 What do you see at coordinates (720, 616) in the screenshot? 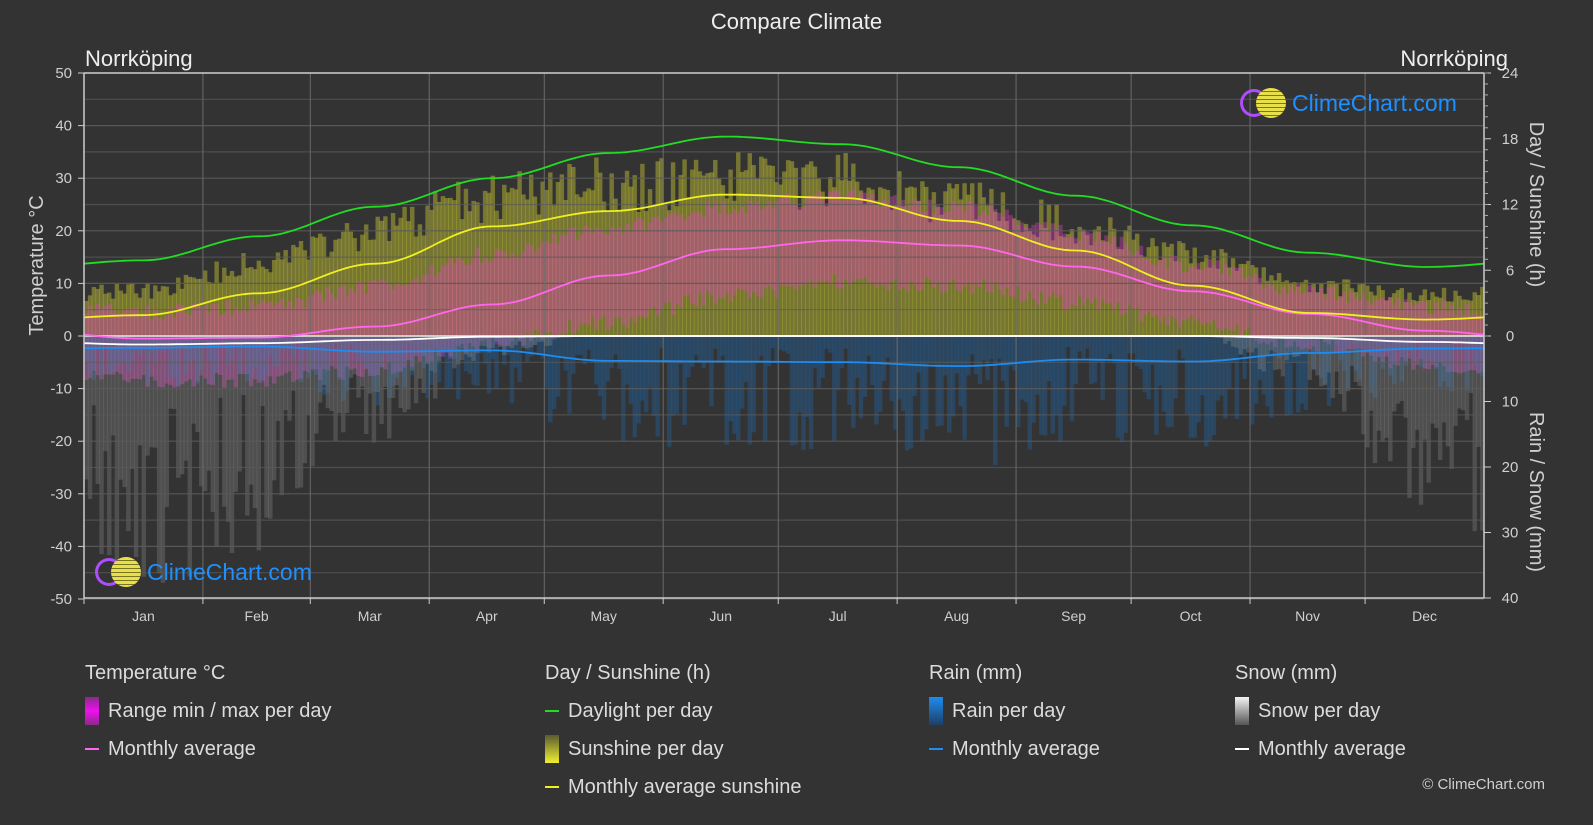
I see `month-label: Jun` at bounding box center [720, 616].